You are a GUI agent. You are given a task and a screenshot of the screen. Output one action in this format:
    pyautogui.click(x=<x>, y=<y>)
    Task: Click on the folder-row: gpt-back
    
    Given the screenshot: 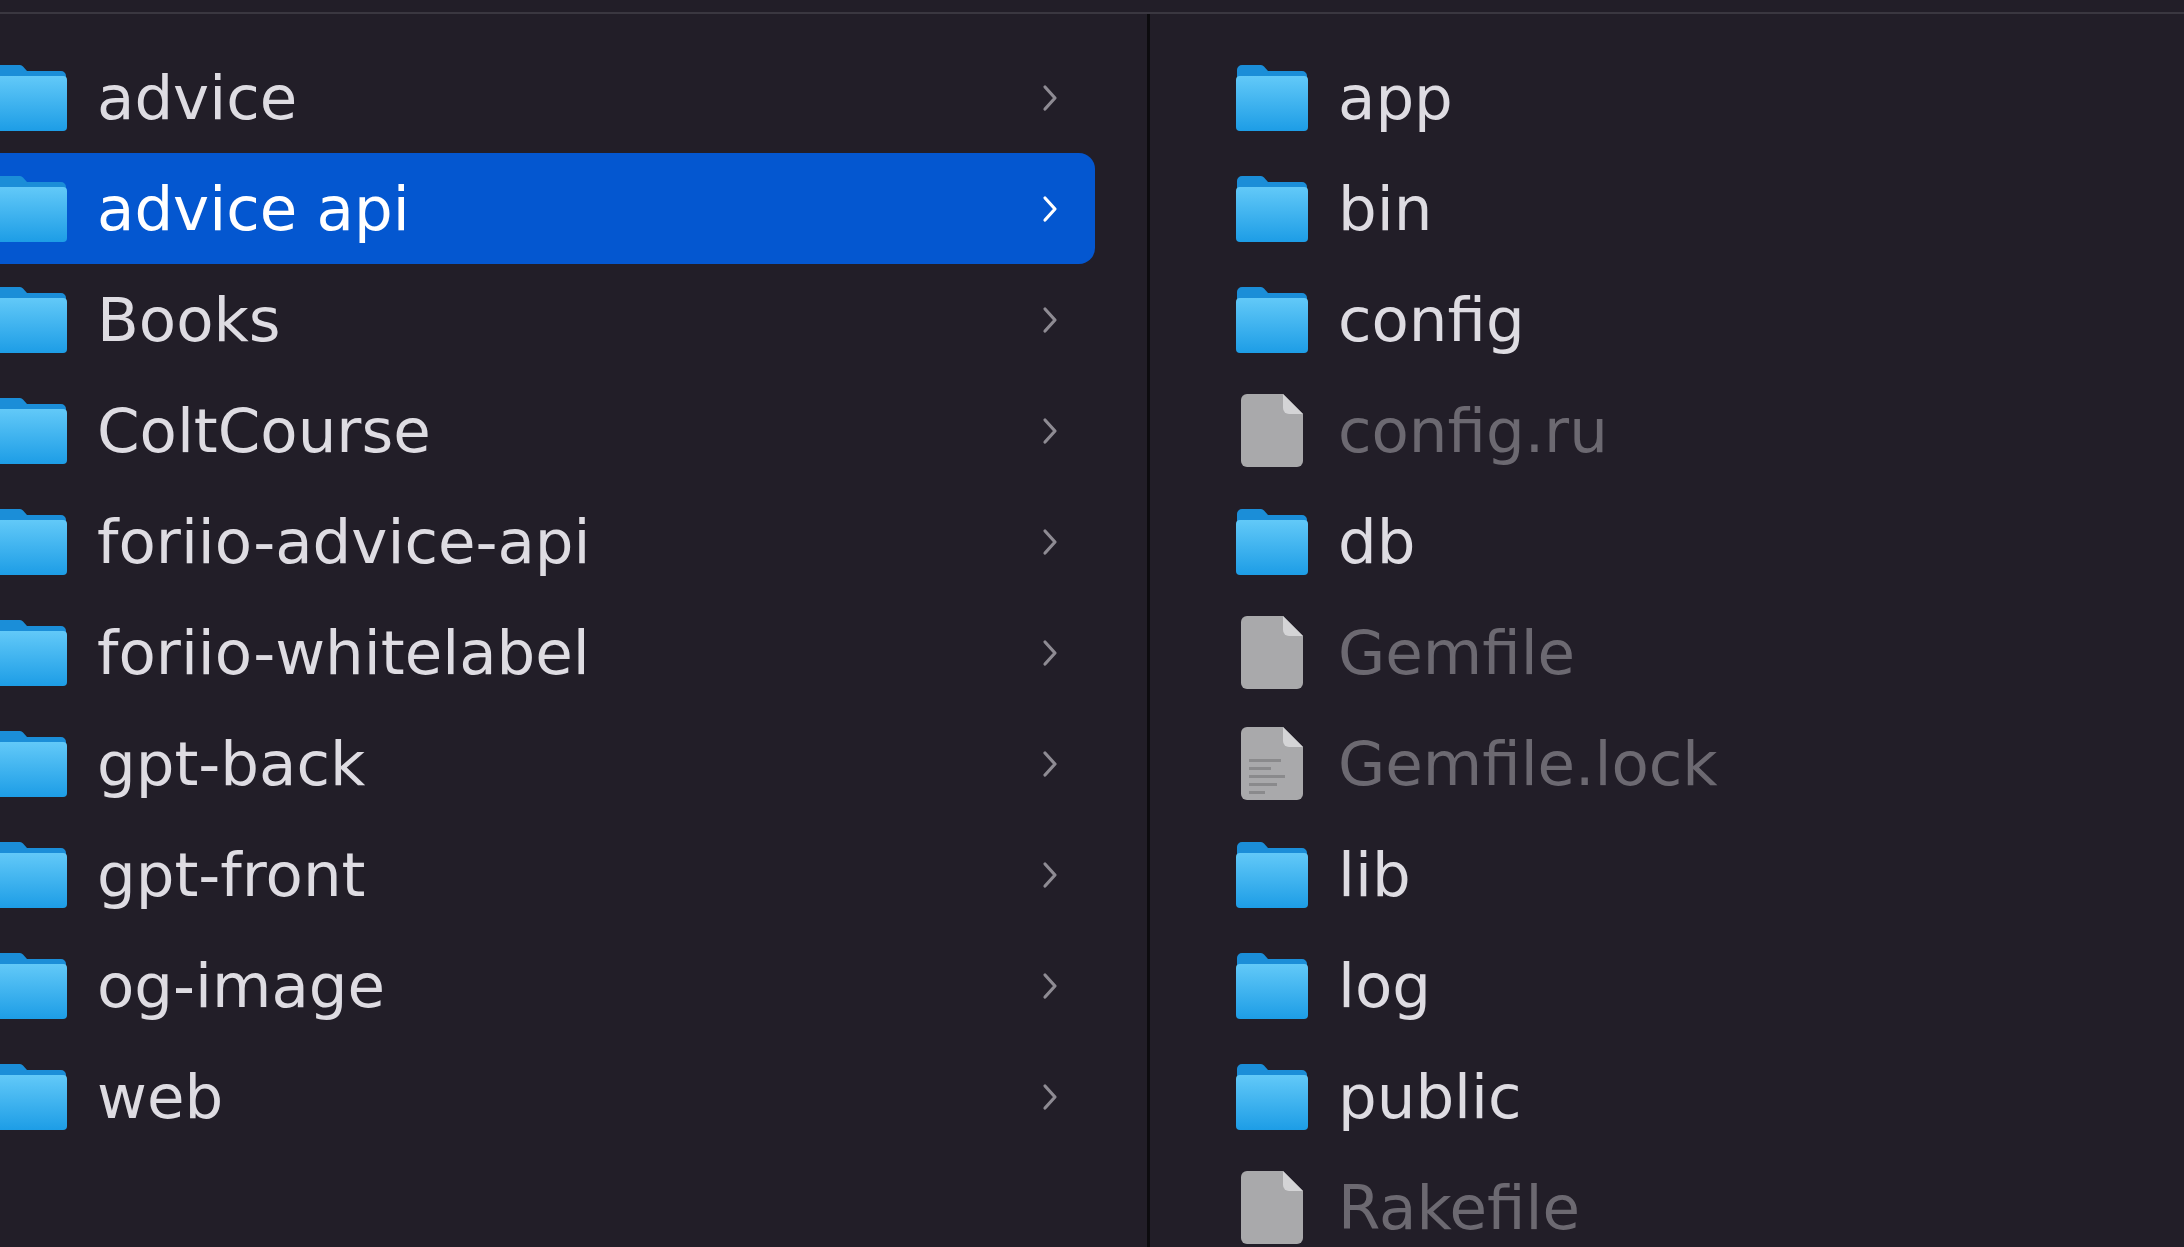 What is the action you would take?
    pyautogui.click(x=547, y=763)
    